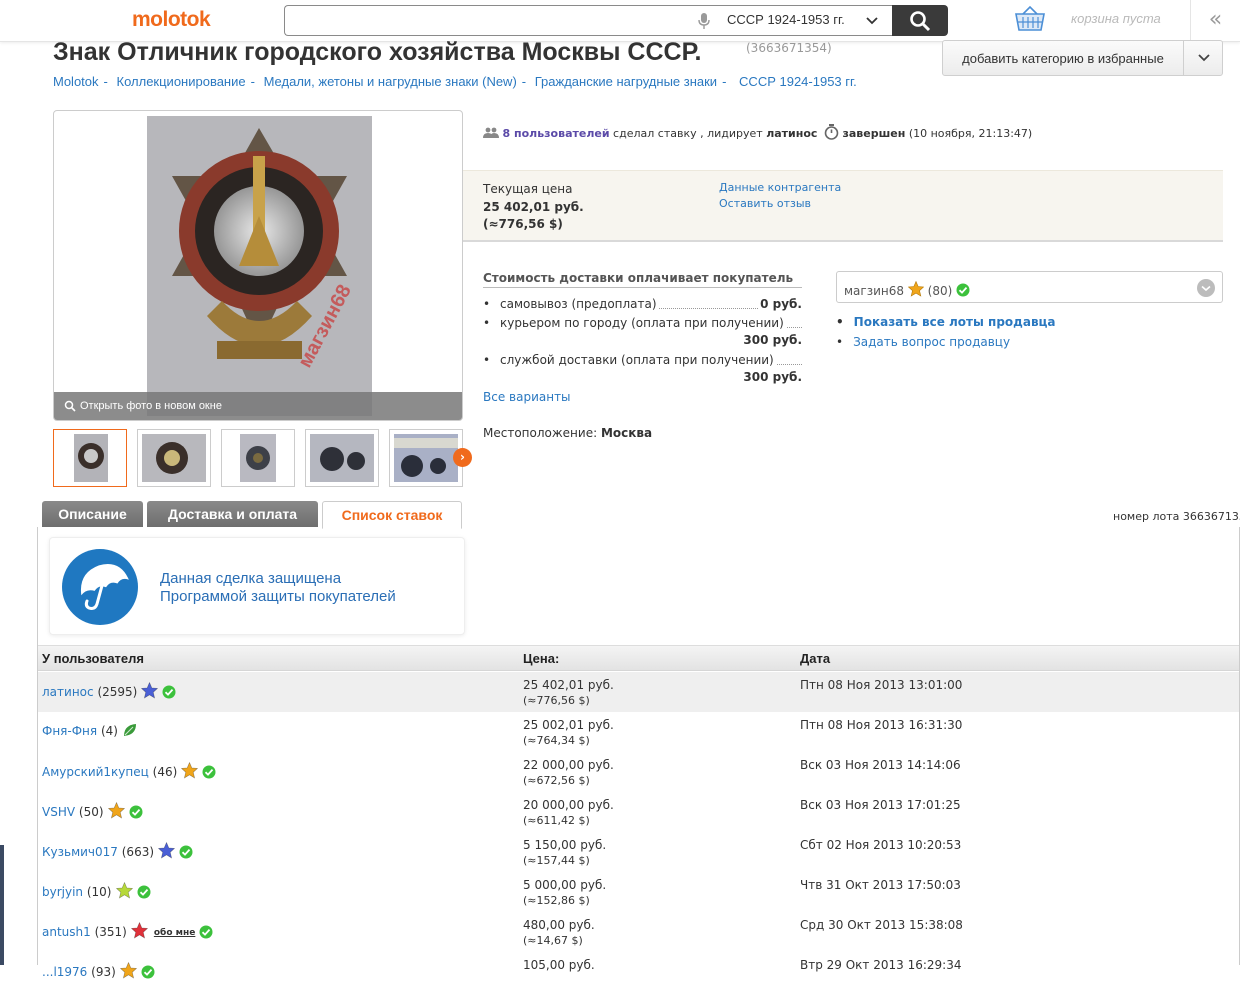 The width and height of the screenshot is (1240, 992). What do you see at coordinates (556, 820) in the screenshot?
I see `bid-price-usd: (≈611,42 $)` at bounding box center [556, 820].